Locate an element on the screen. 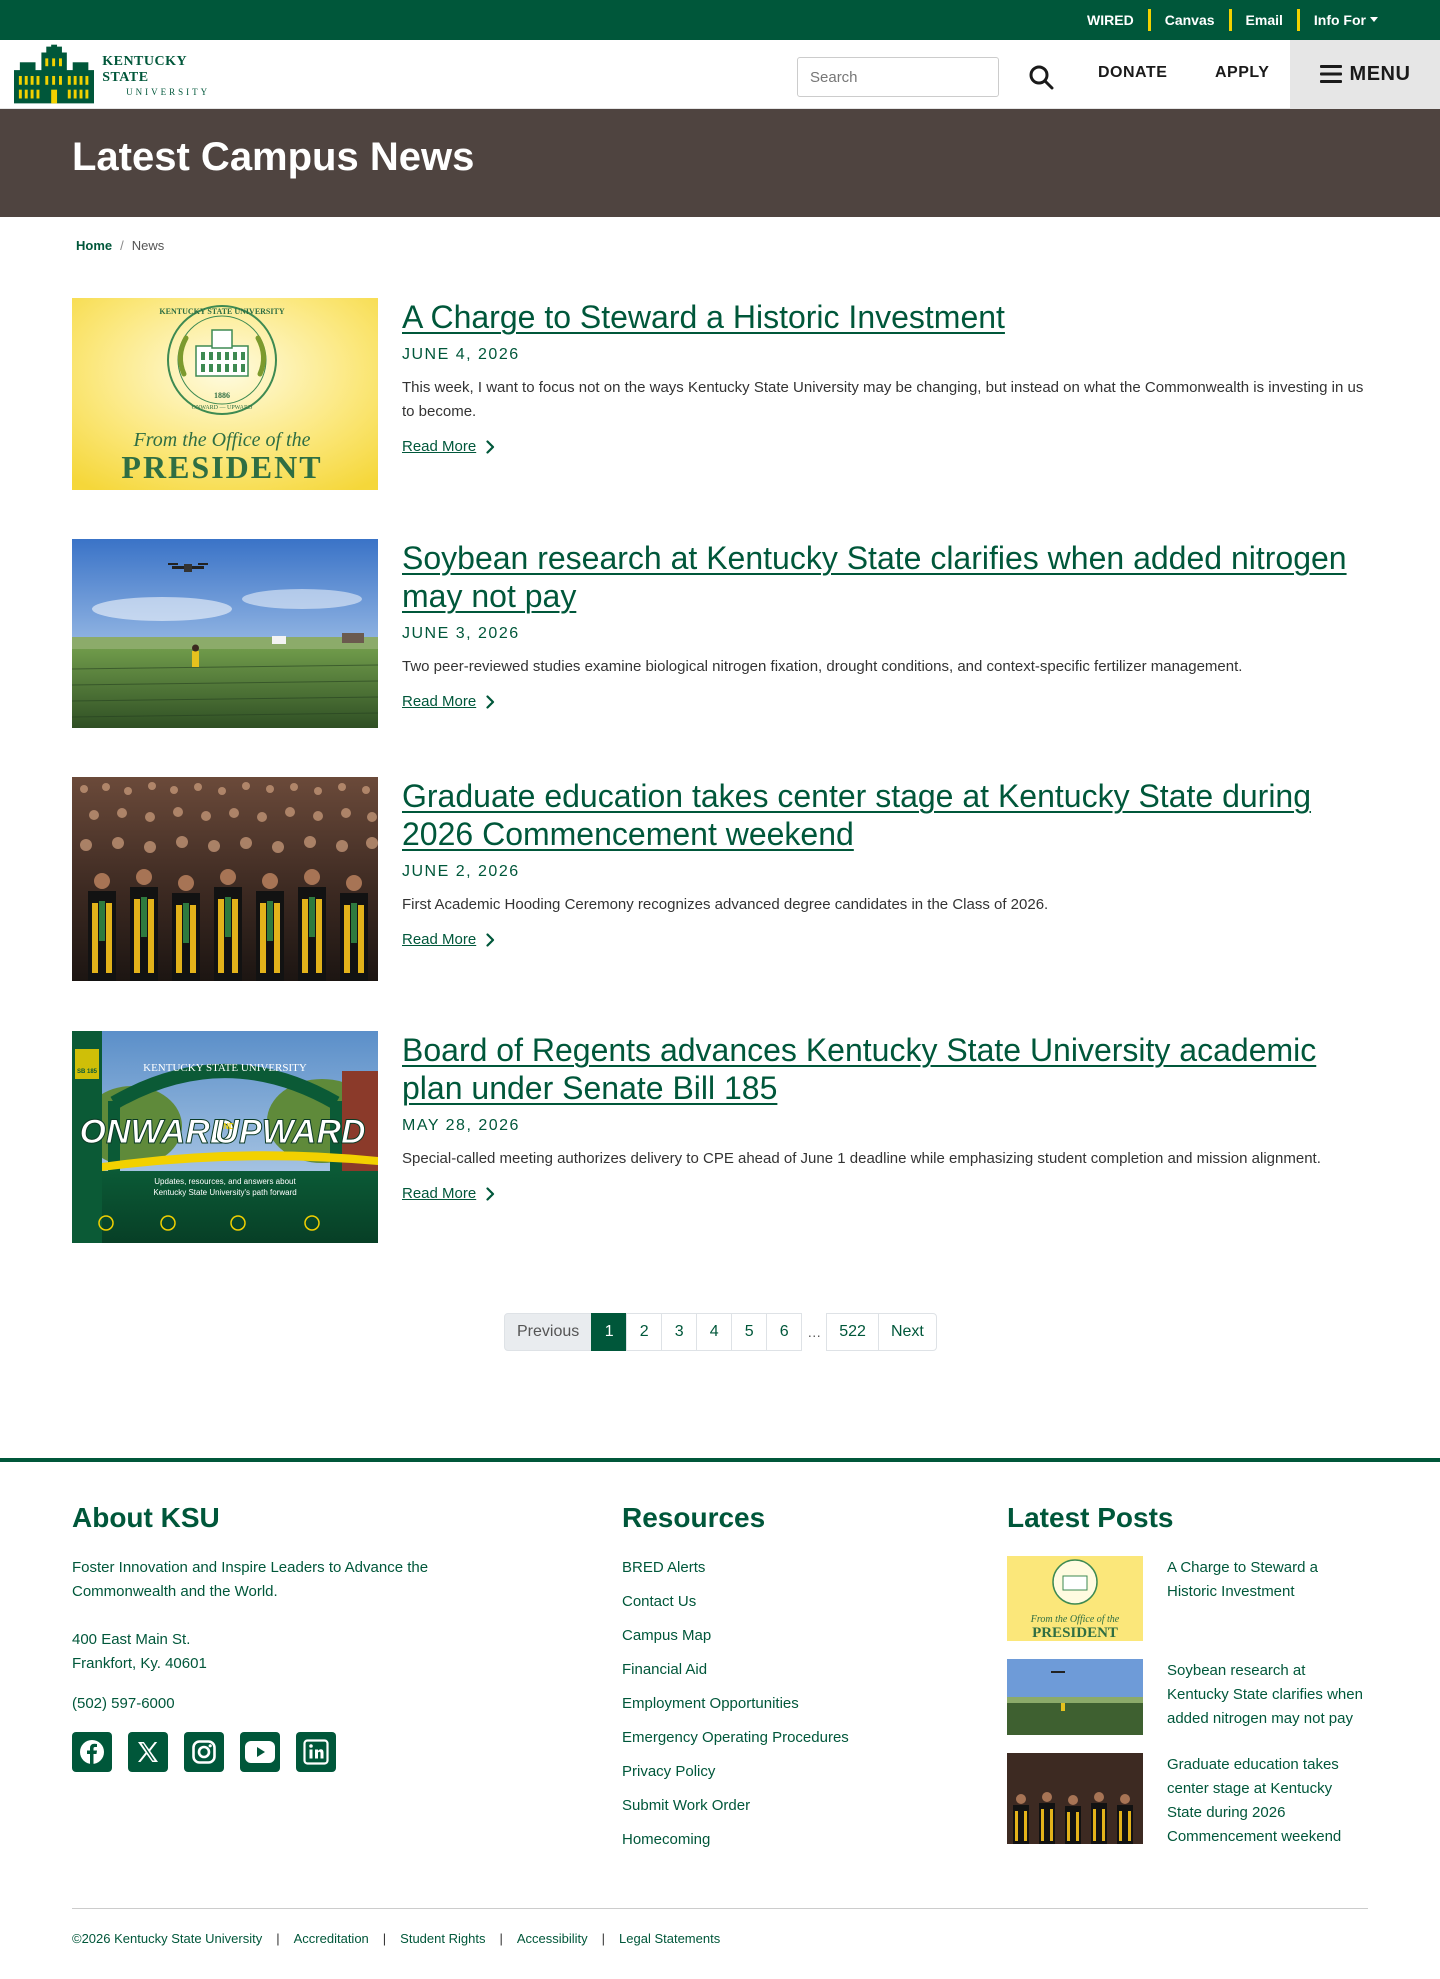 Image resolution: width=1440 pixels, height=1979 pixels. pagination-page-last: 522 is located at coordinates (852, 1332).